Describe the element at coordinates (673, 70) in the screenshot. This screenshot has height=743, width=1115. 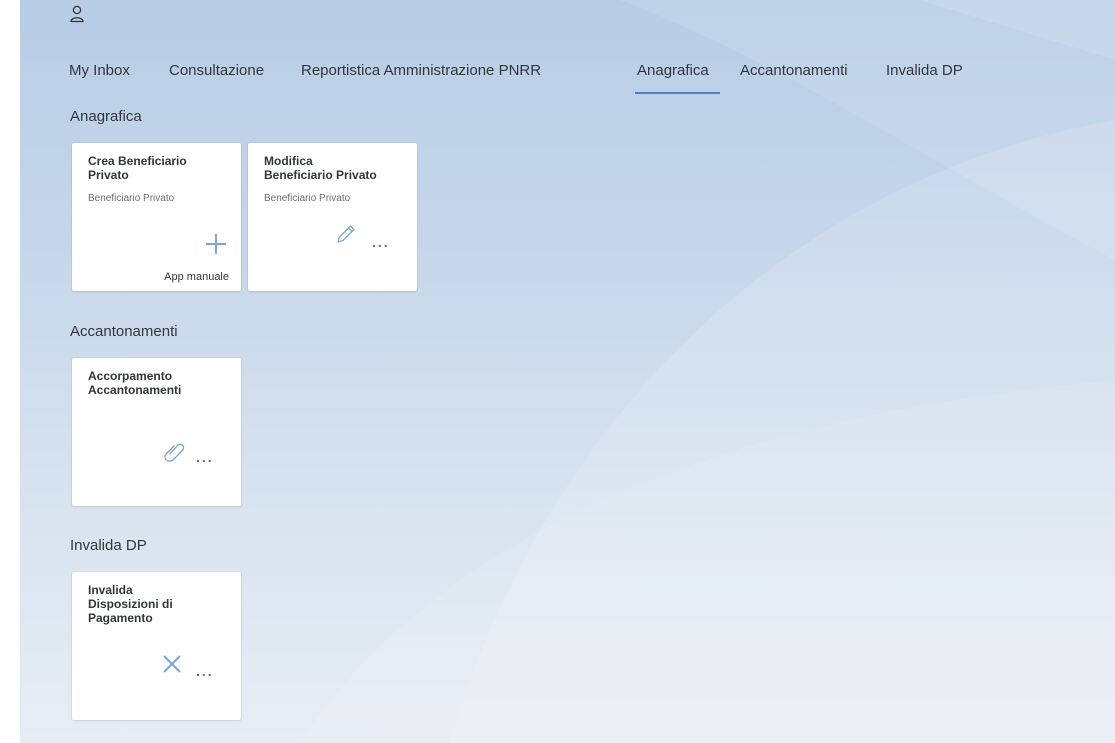
I see `tab-anagrafica: Anagrafica` at that location.